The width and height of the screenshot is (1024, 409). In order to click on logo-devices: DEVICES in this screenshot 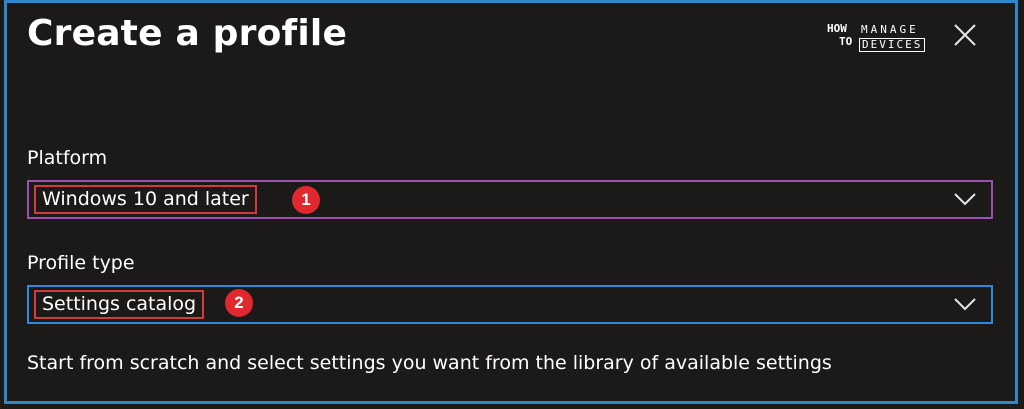, I will do `click(892, 45)`.